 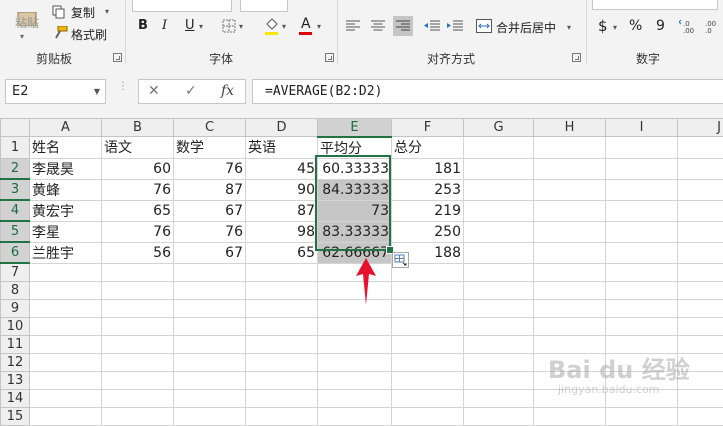 I want to click on autofill-options-button, so click(x=400, y=260).